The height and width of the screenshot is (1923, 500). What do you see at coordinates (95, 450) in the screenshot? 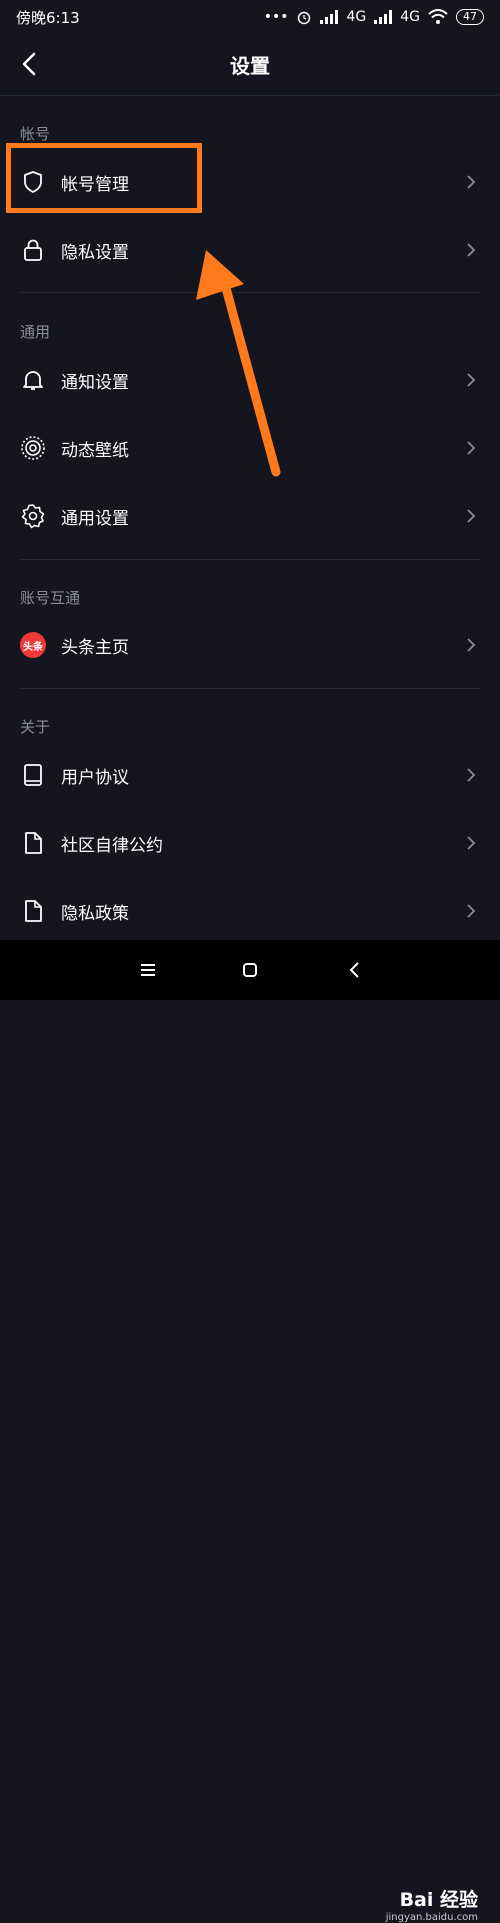
I see `settings-item-label: 动态壁纸` at bounding box center [95, 450].